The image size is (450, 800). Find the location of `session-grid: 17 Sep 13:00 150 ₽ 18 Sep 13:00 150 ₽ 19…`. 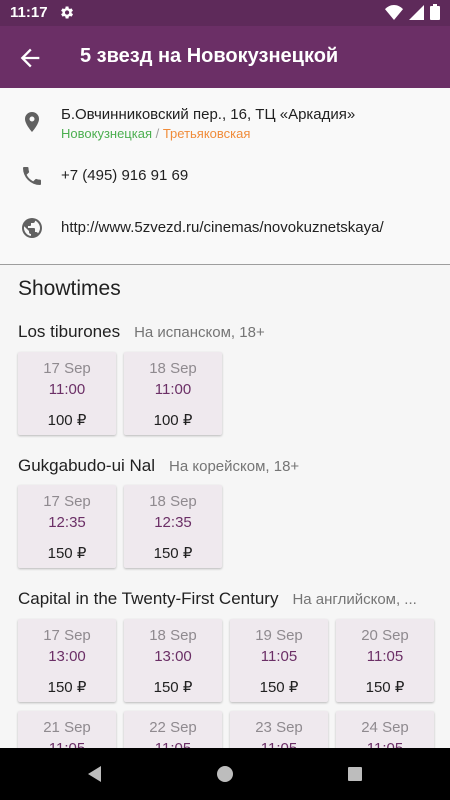

session-grid: 17 Sep 13:00 150 ₽ 18 Sep 13:00 150 ₽ 19… is located at coordinates (226, 660).